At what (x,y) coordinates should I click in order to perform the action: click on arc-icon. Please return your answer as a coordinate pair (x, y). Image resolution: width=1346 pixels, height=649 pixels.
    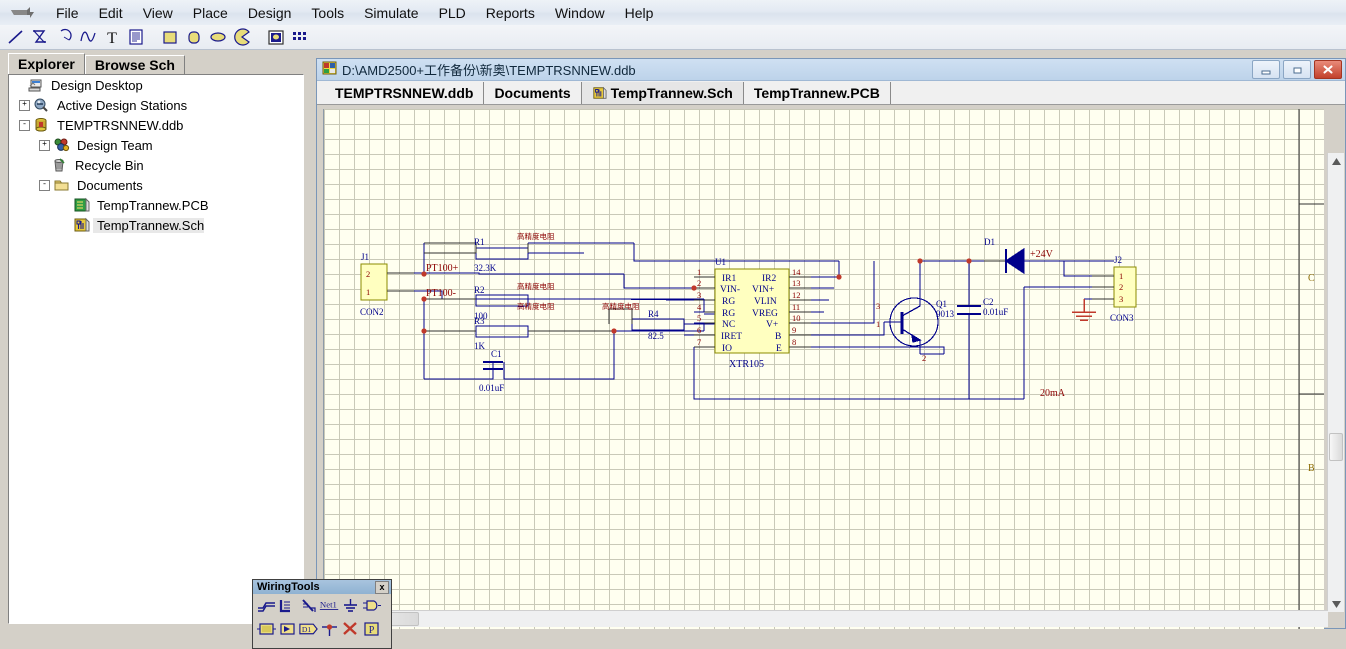
    Looking at the image, I should click on (64, 37).